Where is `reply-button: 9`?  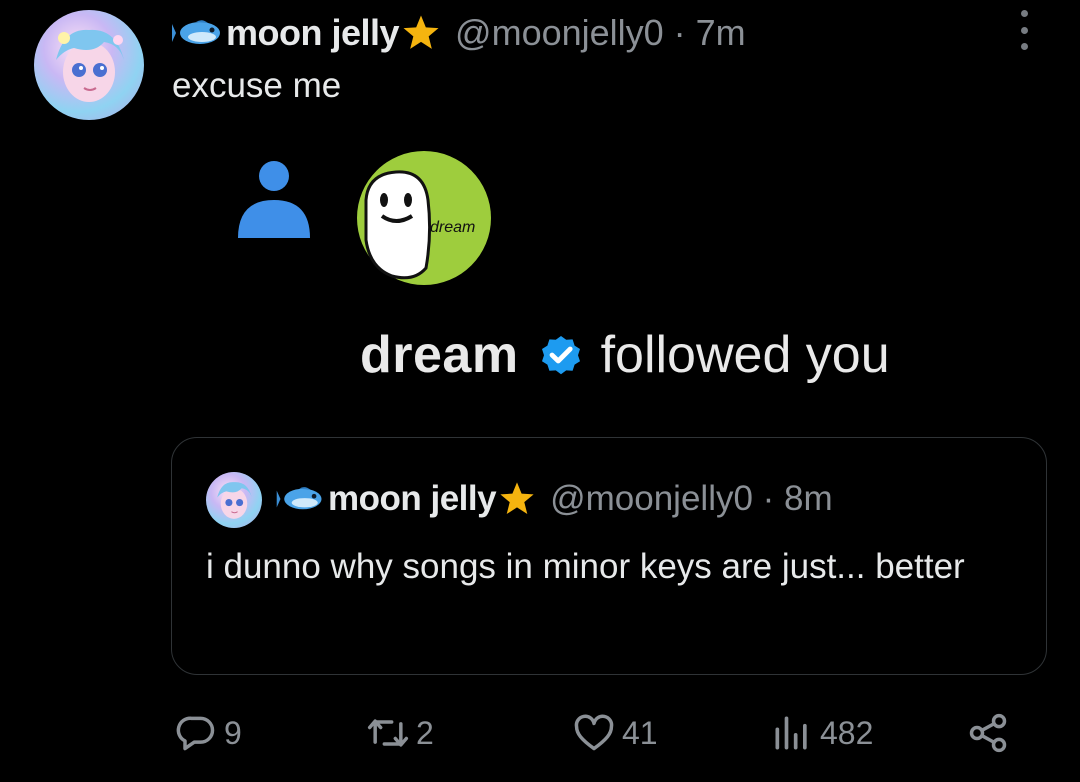
reply-button: 9 is located at coordinates (208, 733).